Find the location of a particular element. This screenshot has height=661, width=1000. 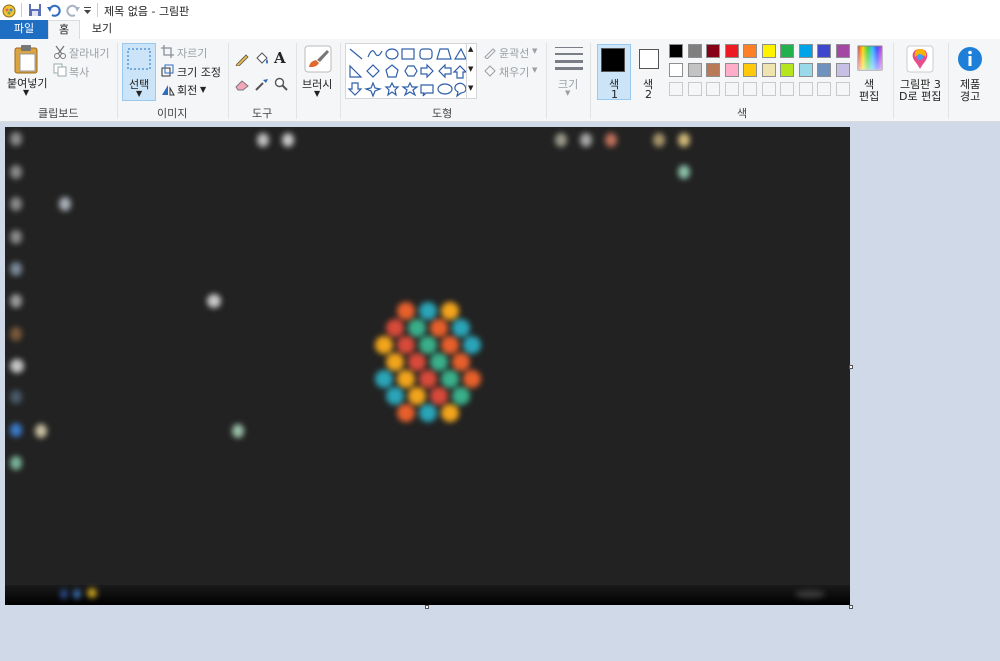

cut-icon is located at coordinates (60, 53).